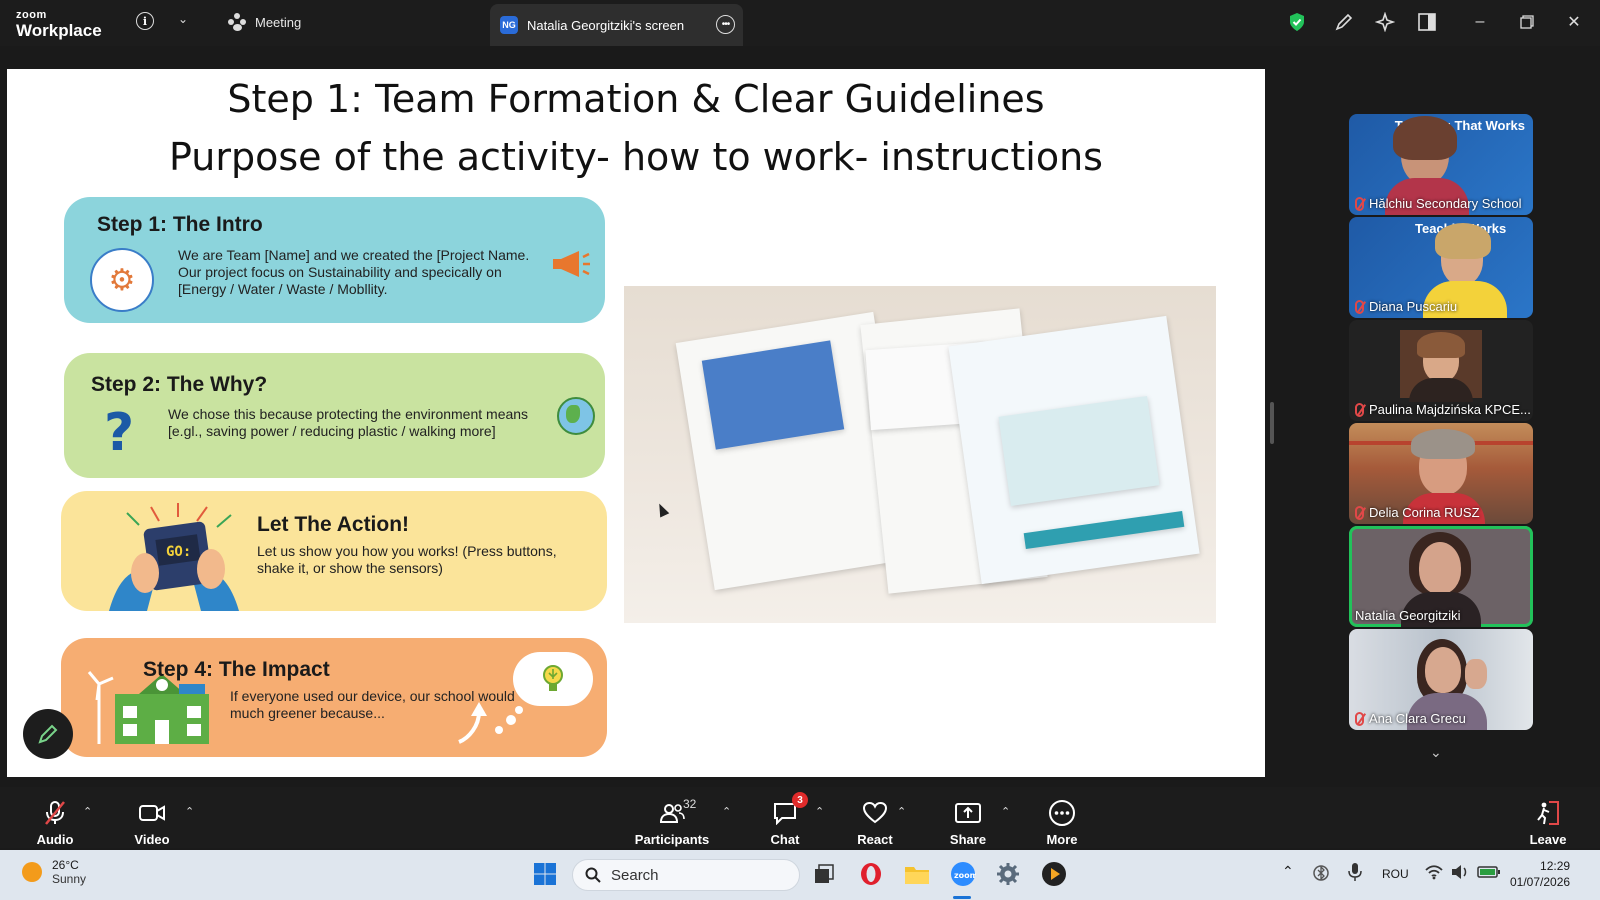  I want to click on meeting-label: Meeting, so click(278, 22).